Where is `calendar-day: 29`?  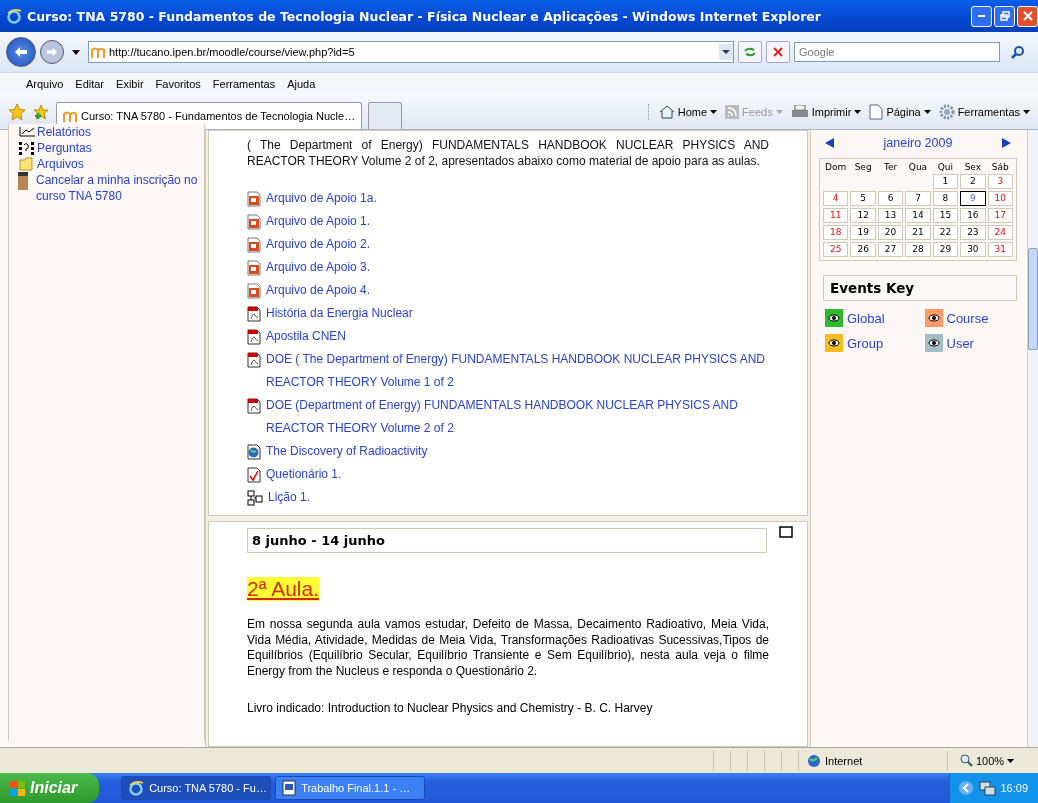
calendar-day: 29 is located at coordinates (945, 249).